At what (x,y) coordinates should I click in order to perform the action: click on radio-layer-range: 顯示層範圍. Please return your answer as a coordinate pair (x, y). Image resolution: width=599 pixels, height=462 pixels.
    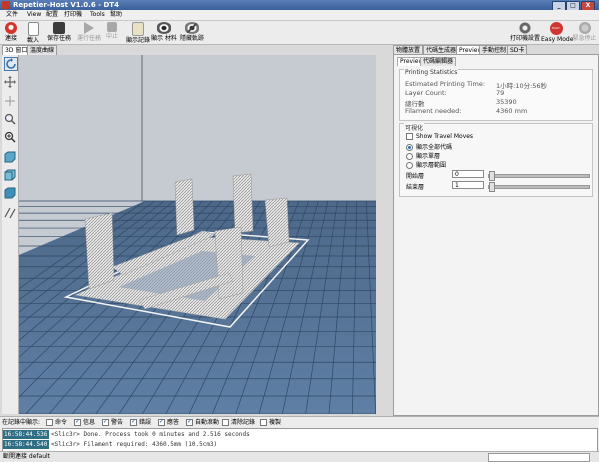
    Looking at the image, I should click on (426, 164).